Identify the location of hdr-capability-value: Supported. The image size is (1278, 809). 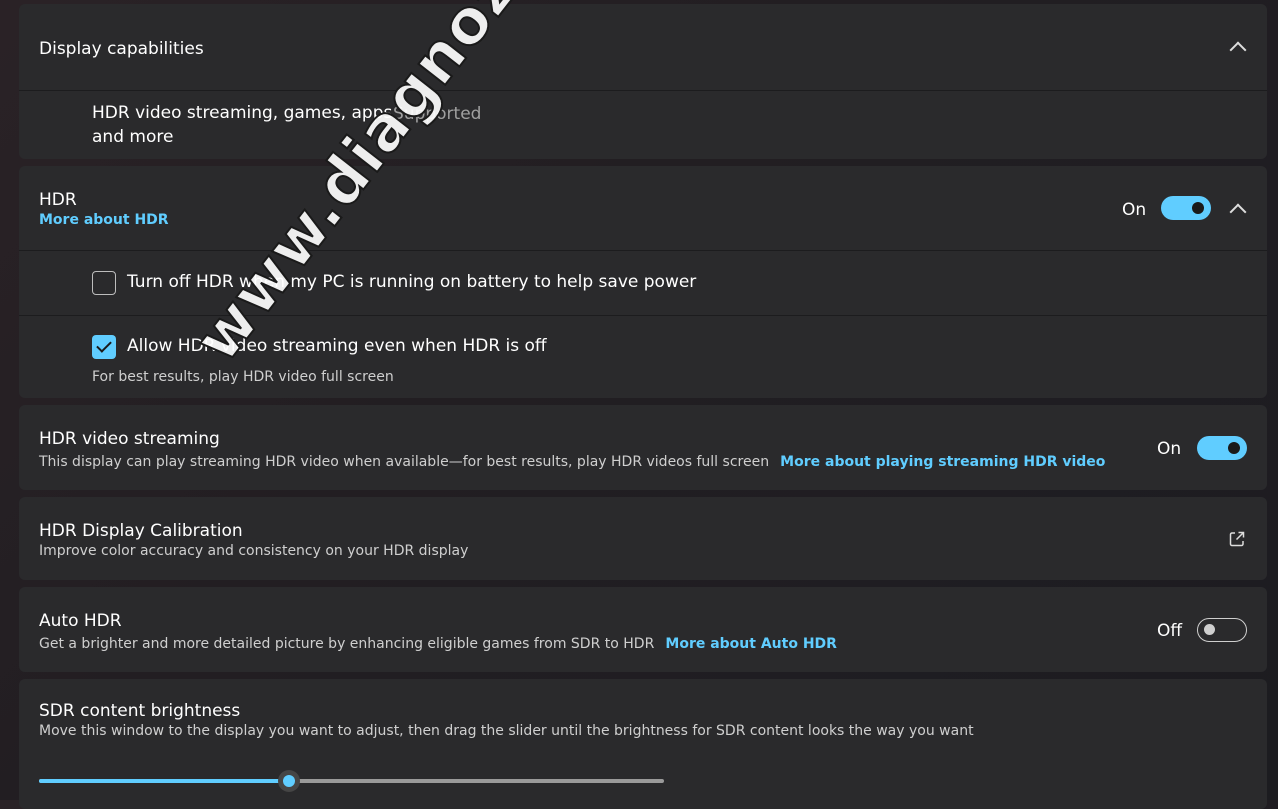
(437, 114).